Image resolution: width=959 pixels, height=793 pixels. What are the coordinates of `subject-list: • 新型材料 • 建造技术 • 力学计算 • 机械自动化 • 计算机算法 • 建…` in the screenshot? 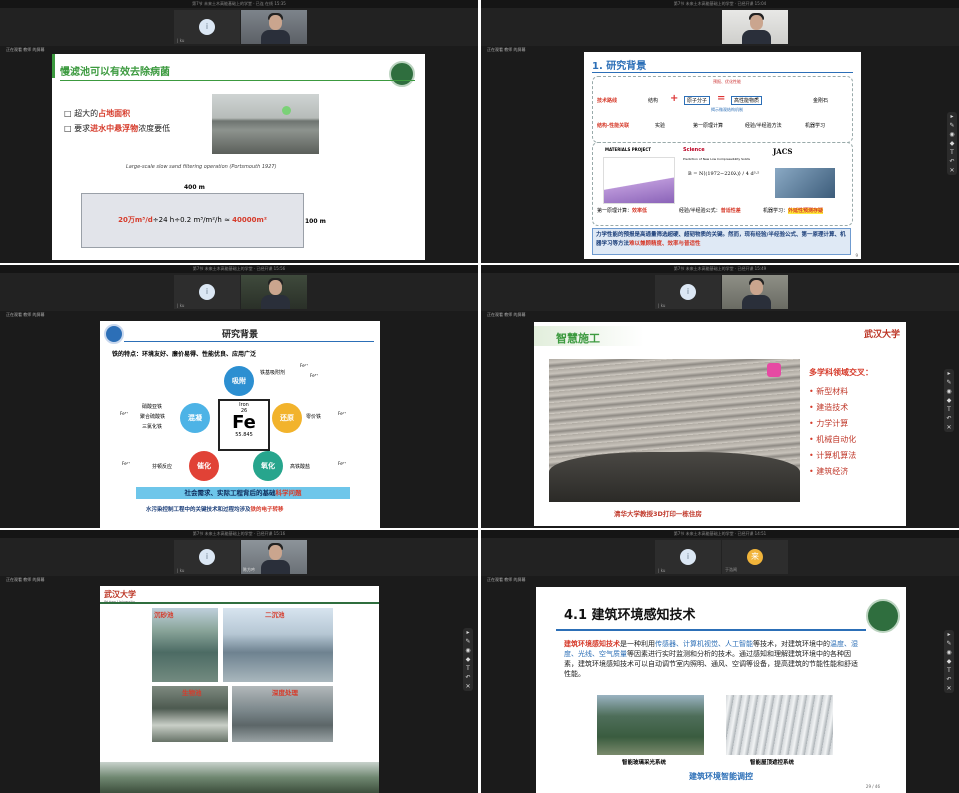 It's located at (833, 431).